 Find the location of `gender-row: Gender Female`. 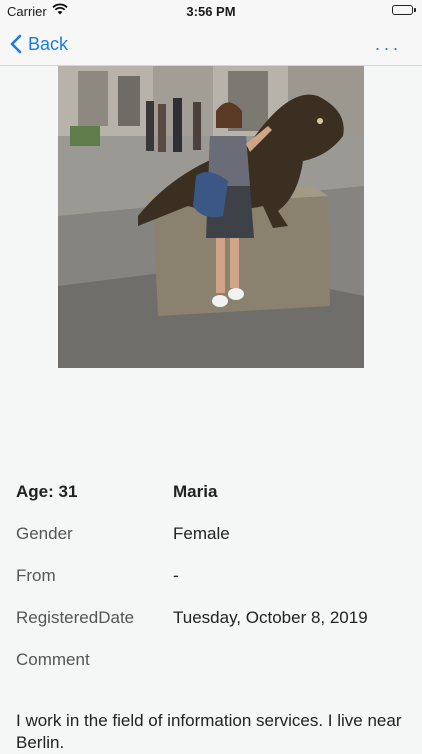

gender-row: Gender Female is located at coordinates (211, 537).